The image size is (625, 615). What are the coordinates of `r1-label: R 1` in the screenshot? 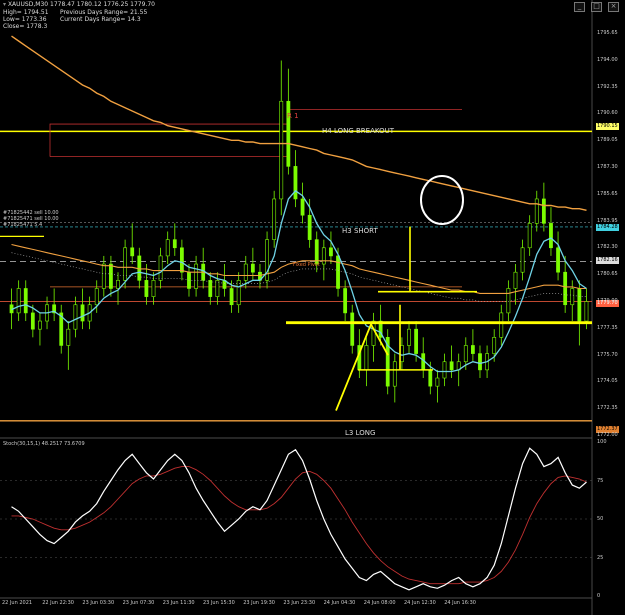 It's located at (293, 116).